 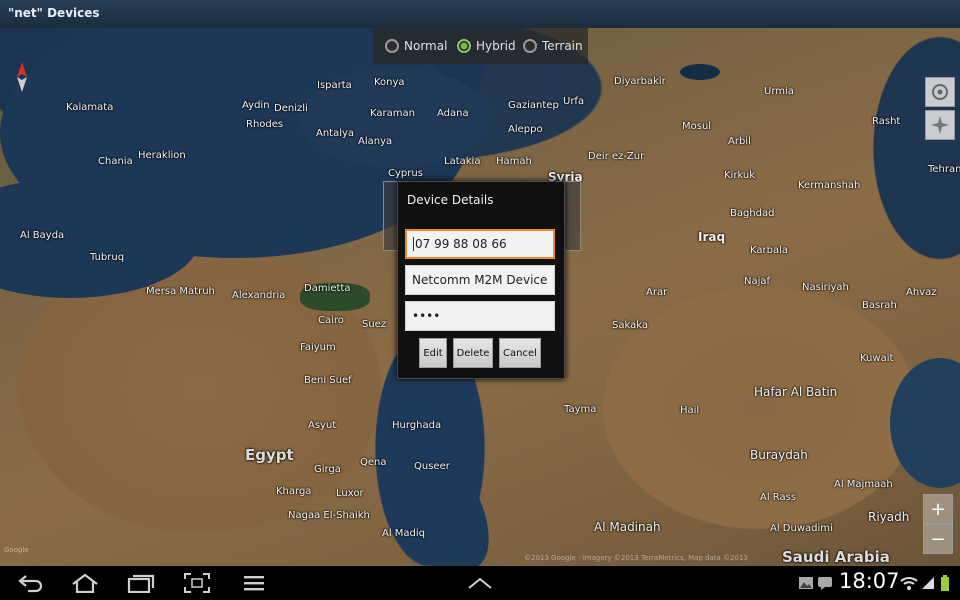 What do you see at coordinates (525, 129) in the screenshot?
I see `map-label: Aleppo` at bounding box center [525, 129].